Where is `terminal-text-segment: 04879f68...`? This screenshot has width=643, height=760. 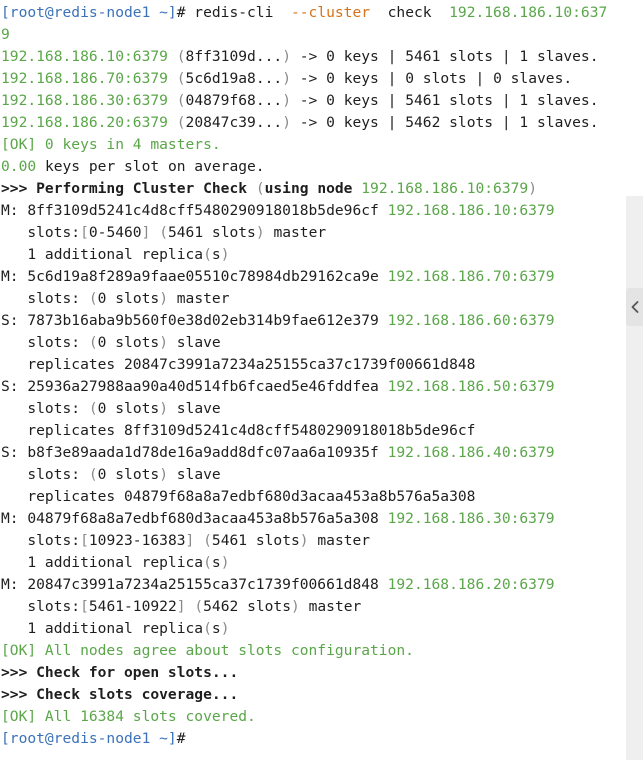
terminal-text-segment: 04879f68... is located at coordinates (234, 100).